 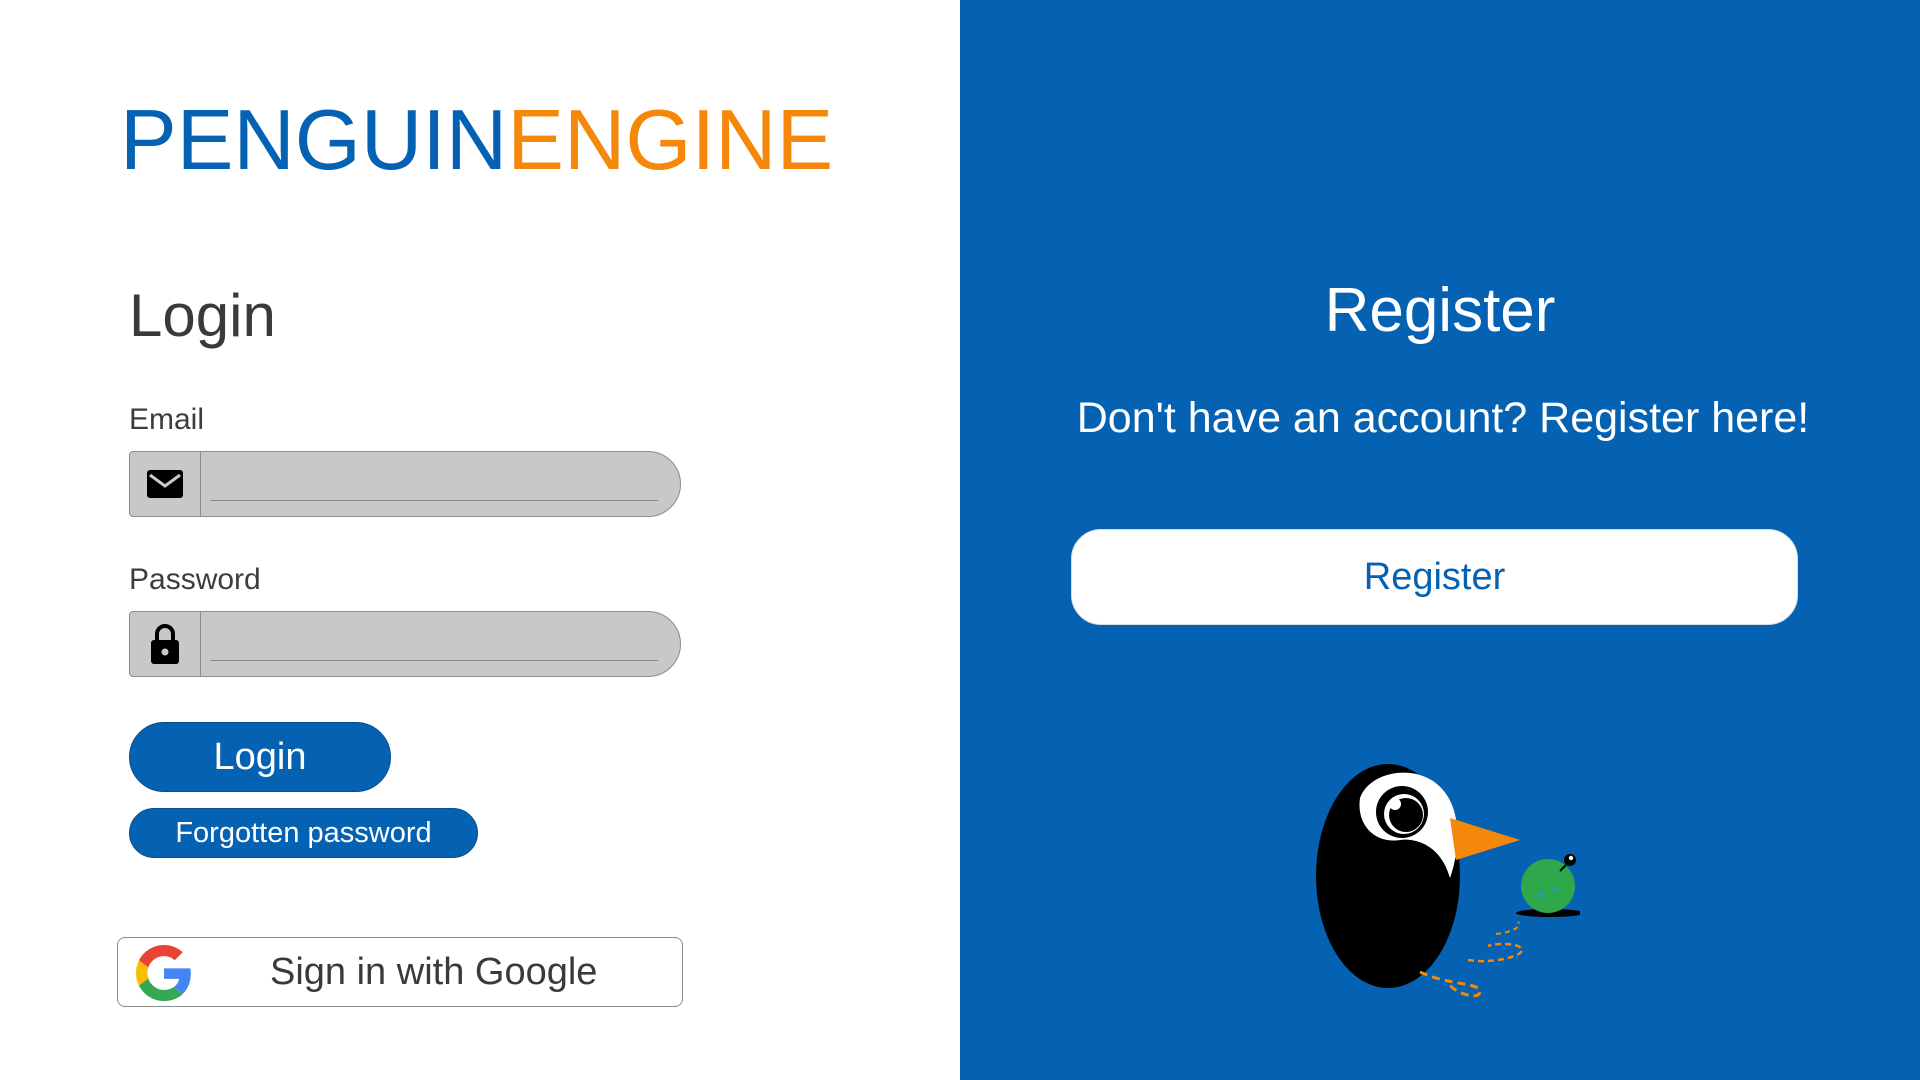 What do you see at coordinates (202, 315) in the screenshot?
I see `login-heading: Login` at bounding box center [202, 315].